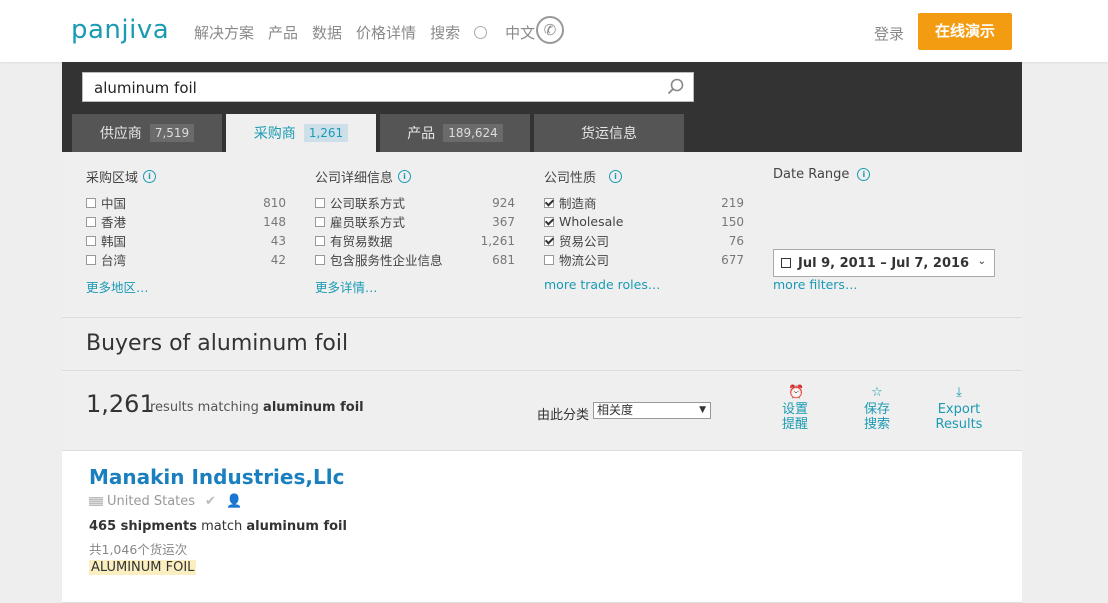 This screenshot has width=1108, height=603. I want to click on action-label: 设置, so click(794, 409).